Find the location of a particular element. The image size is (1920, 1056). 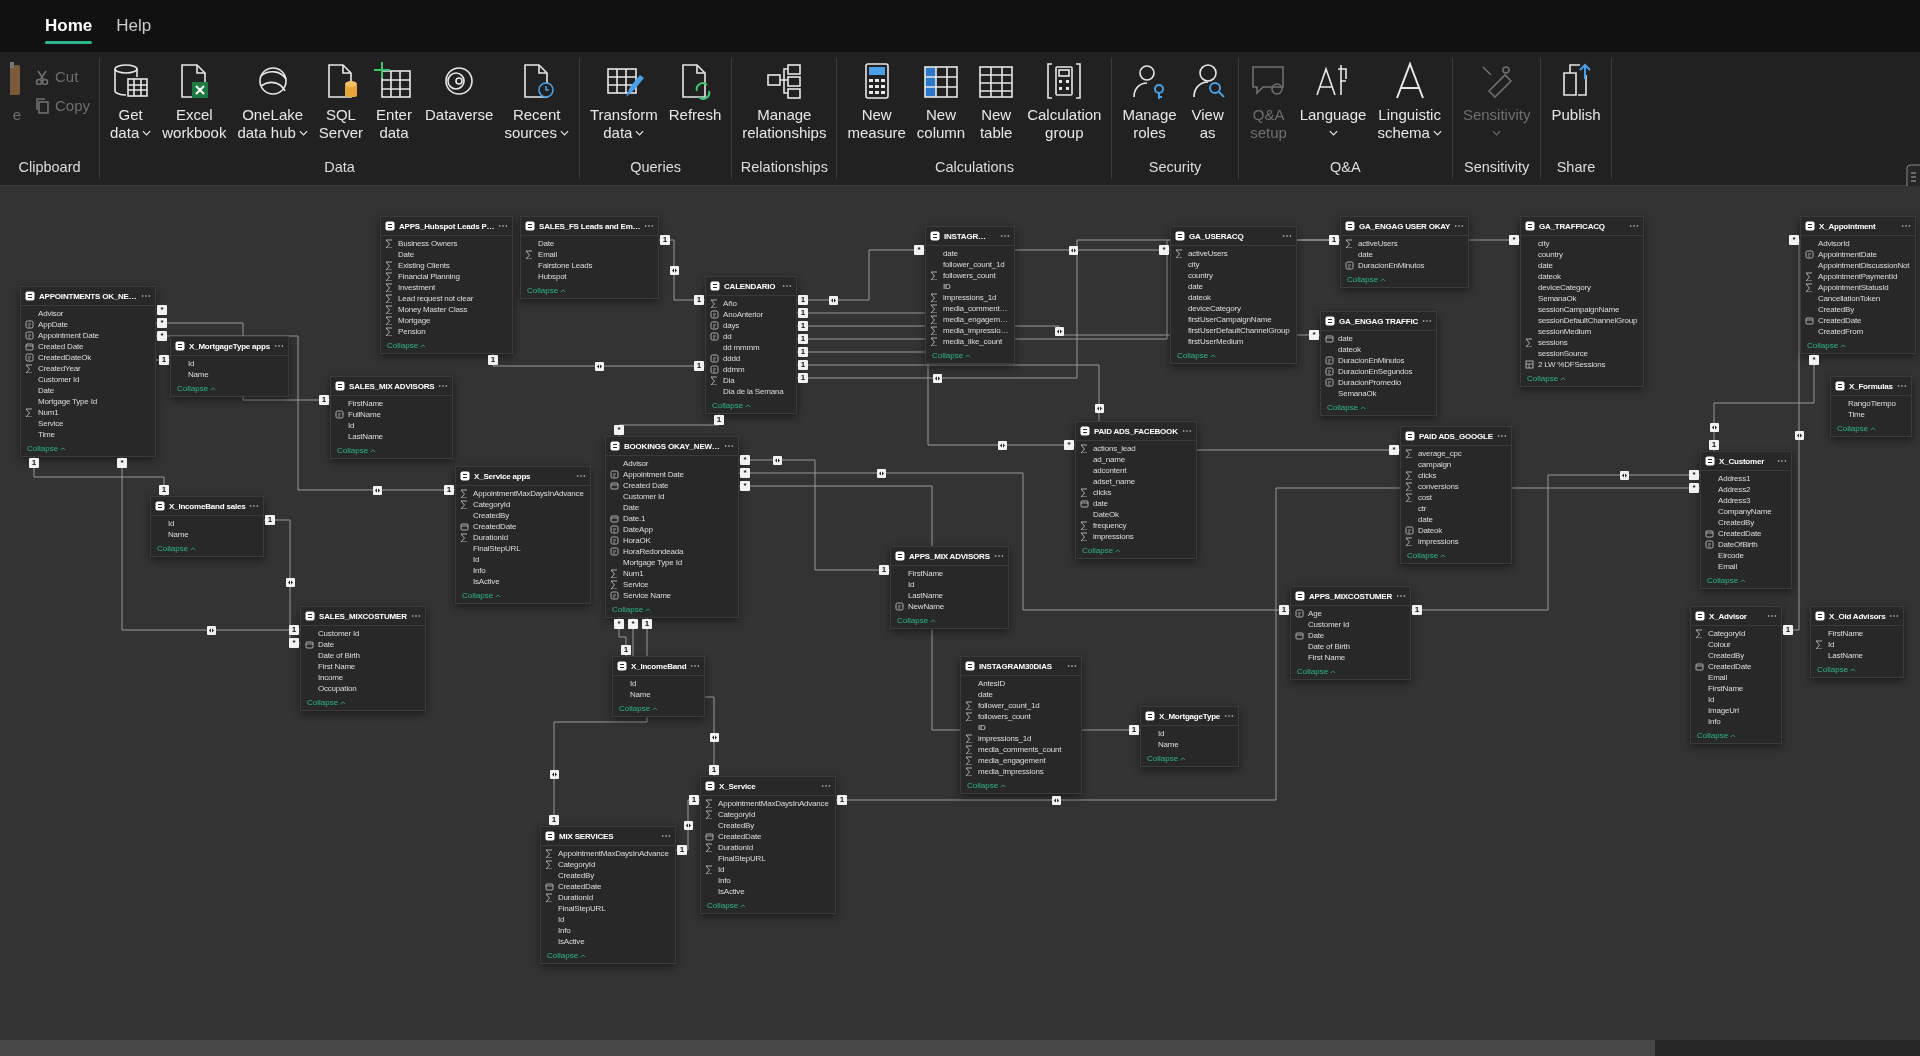

field-name: Dia de la Semana is located at coordinates (753, 391).